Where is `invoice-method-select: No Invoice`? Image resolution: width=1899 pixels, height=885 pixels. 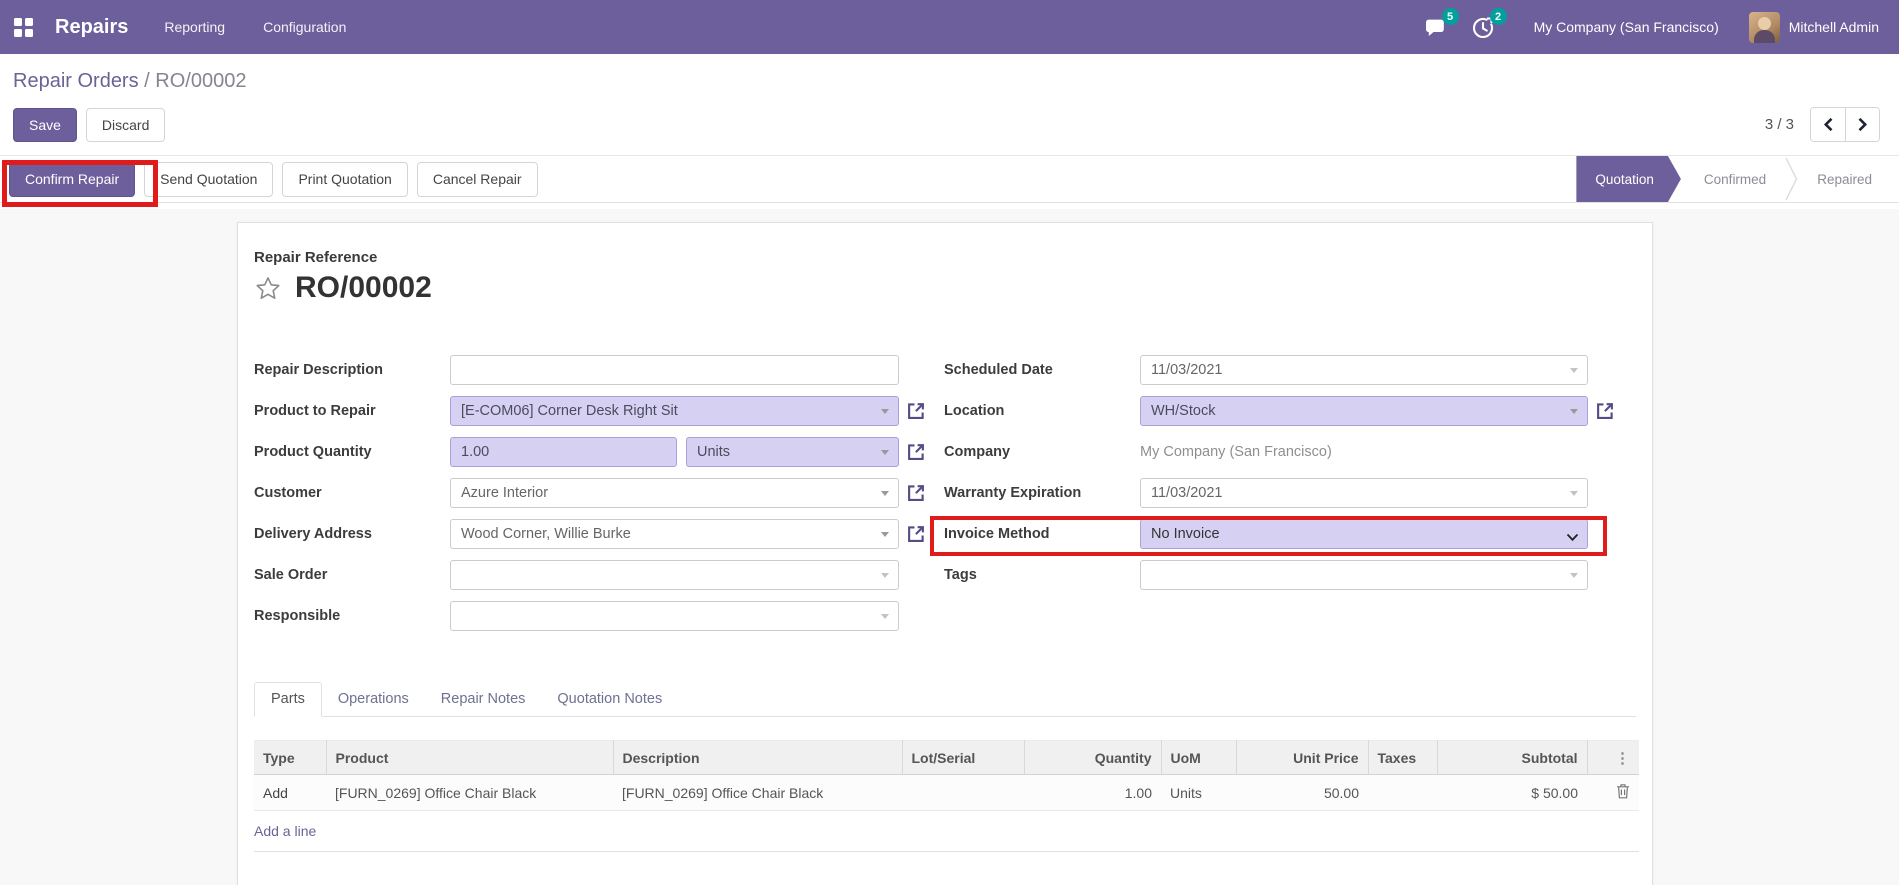
invoice-method-select: No Invoice is located at coordinates (1364, 534).